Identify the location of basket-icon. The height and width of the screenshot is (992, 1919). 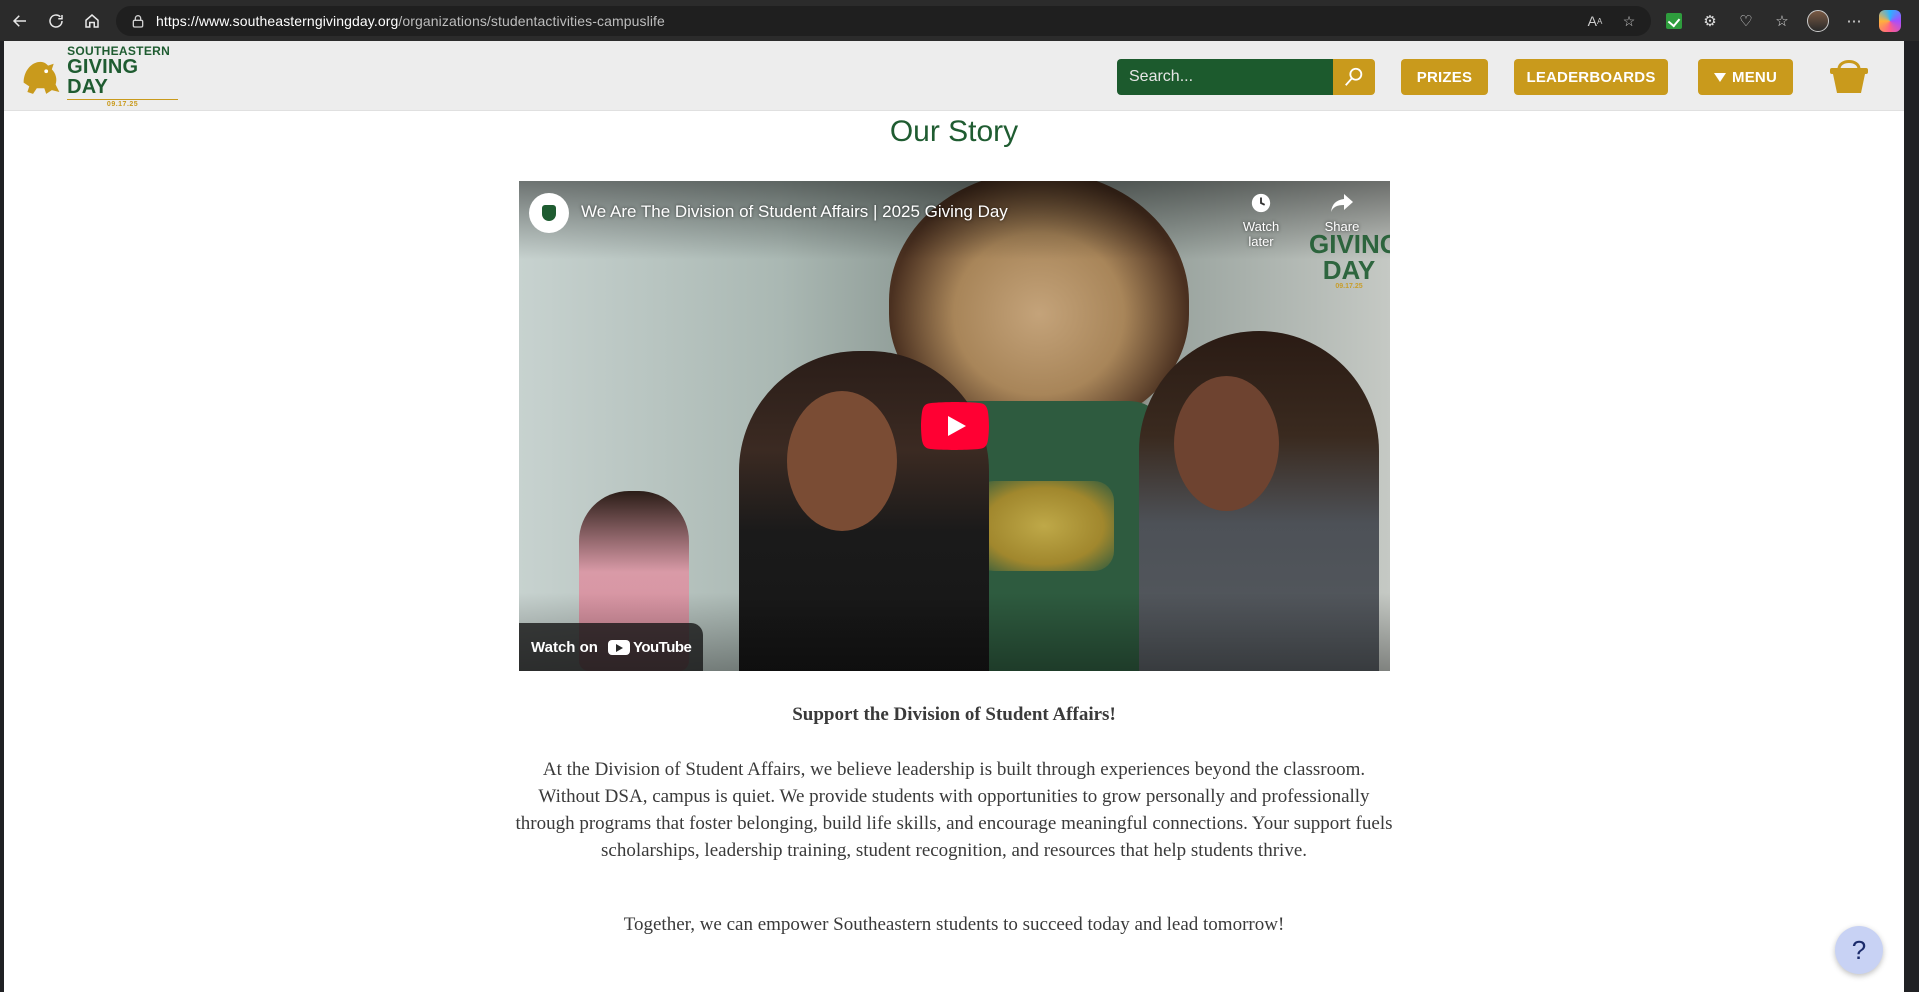
(1849, 75).